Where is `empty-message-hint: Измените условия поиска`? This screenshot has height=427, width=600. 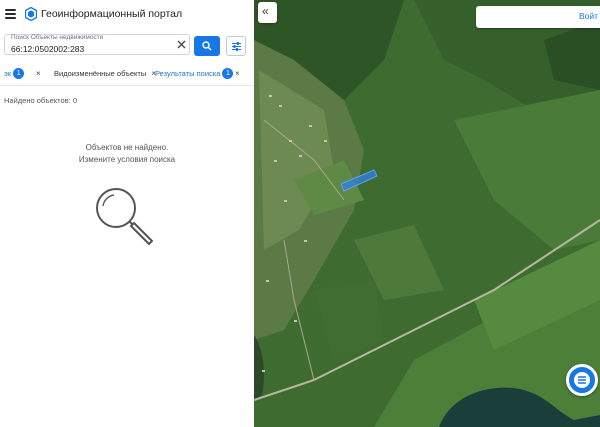
empty-message-hint: Измените условия поиска is located at coordinates (127, 159).